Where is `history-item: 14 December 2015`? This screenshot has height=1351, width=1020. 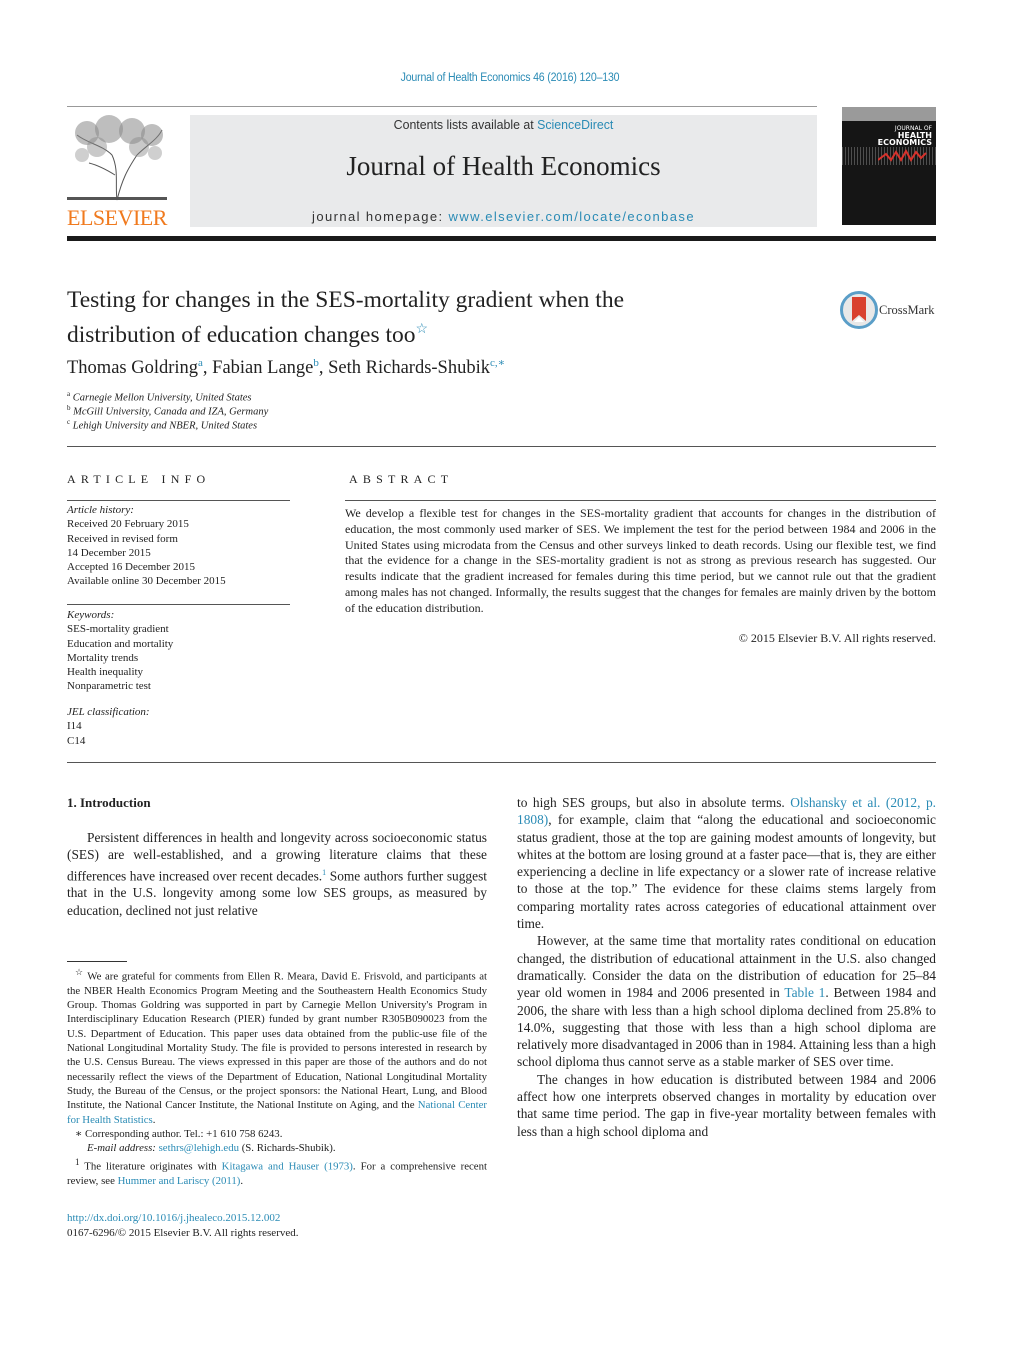 history-item: 14 December 2015 is located at coordinates (109, 552).